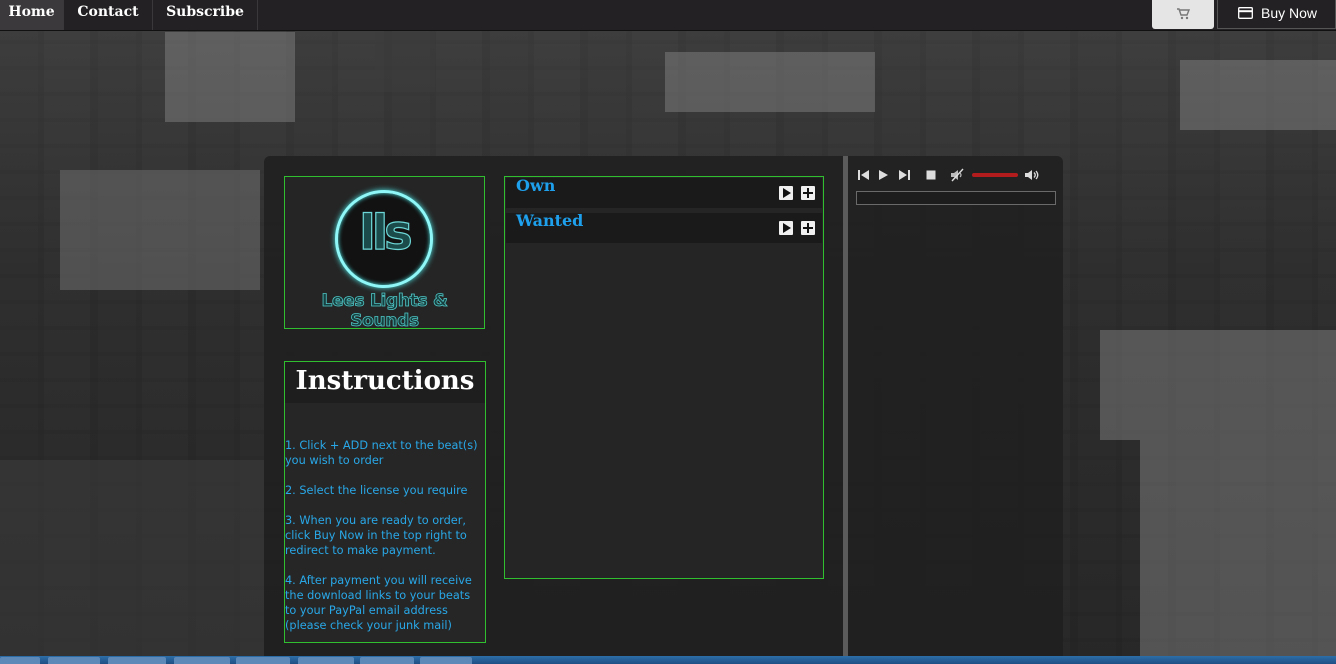 The width and height of the screenshot is (1336, 664). I want to click on track-title: Wanted, so click(550, 220).